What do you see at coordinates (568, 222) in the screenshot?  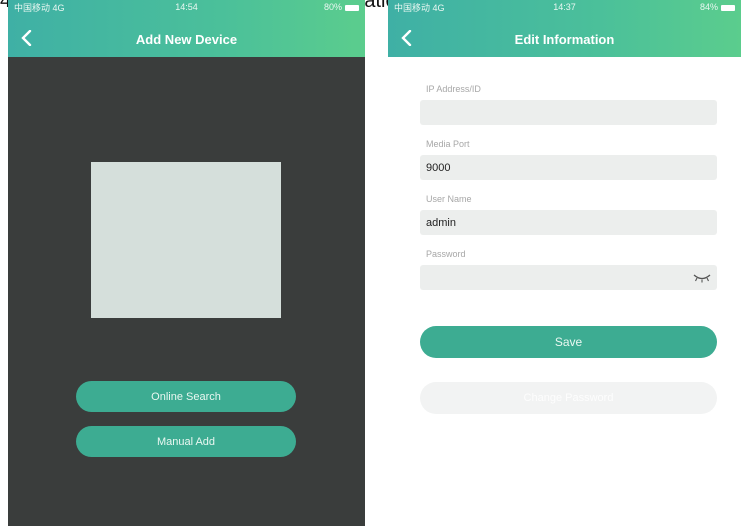 I see `user-name-input: admin` at bounding box center [568, 222].